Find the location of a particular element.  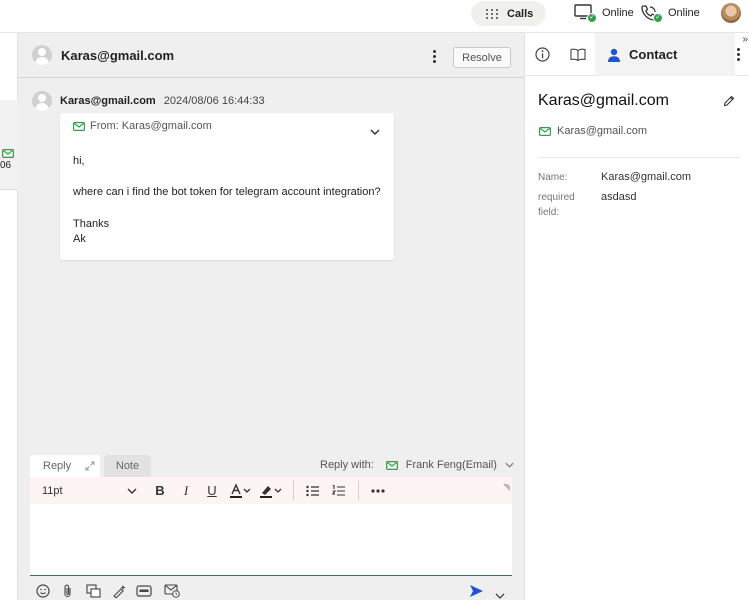

template-icon is located at coordinates (93, 592).